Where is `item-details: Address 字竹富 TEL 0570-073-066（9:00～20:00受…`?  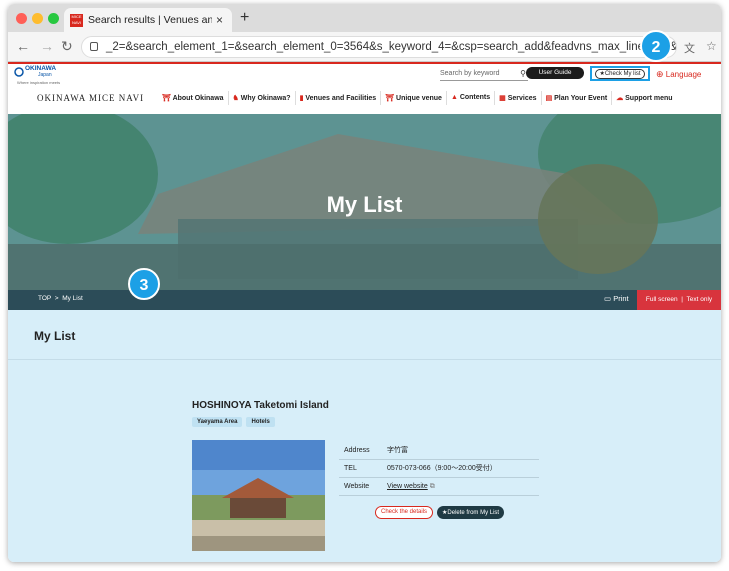 item-details: Address 字竹富 TEL 0570-073-066（9:00～20:00受… is located at coordinates (439, 469).